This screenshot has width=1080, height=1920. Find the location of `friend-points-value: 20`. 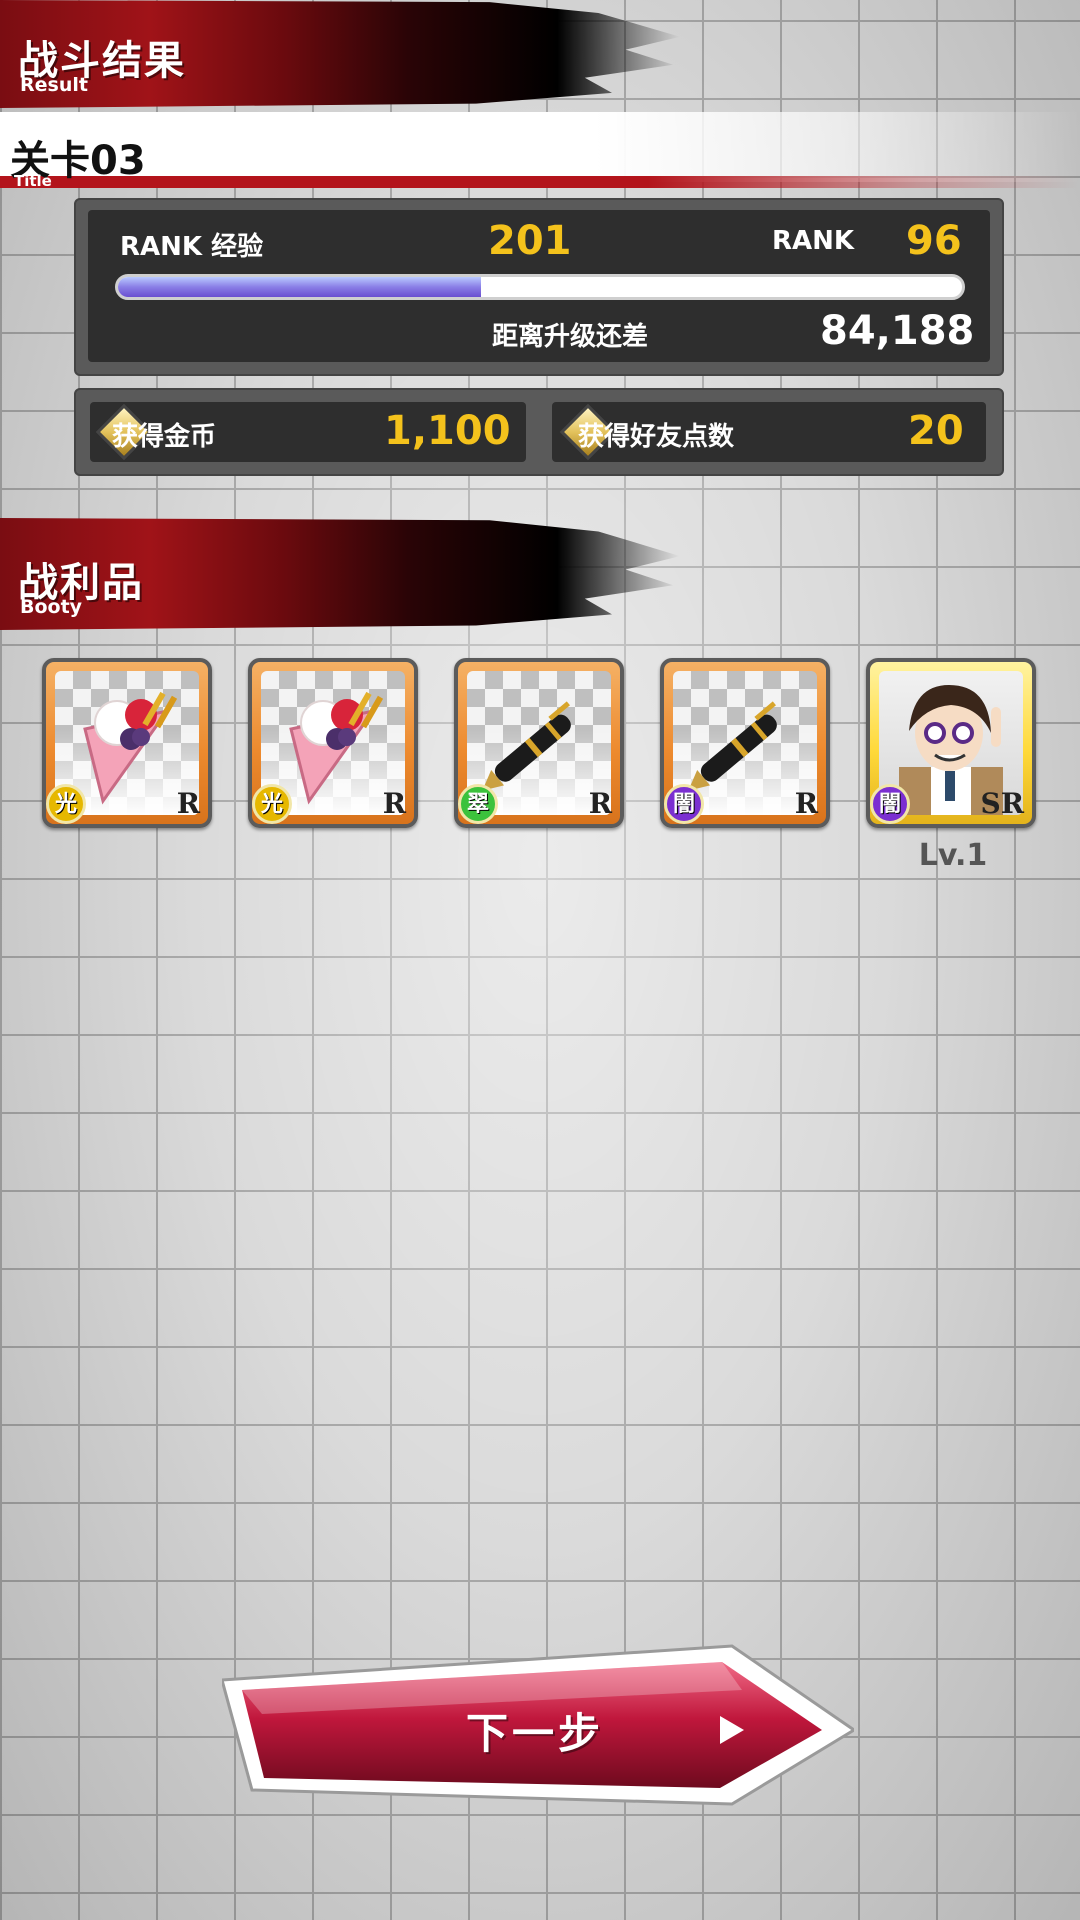

friend-points-value: 20 is located at coordinates (936, 431).